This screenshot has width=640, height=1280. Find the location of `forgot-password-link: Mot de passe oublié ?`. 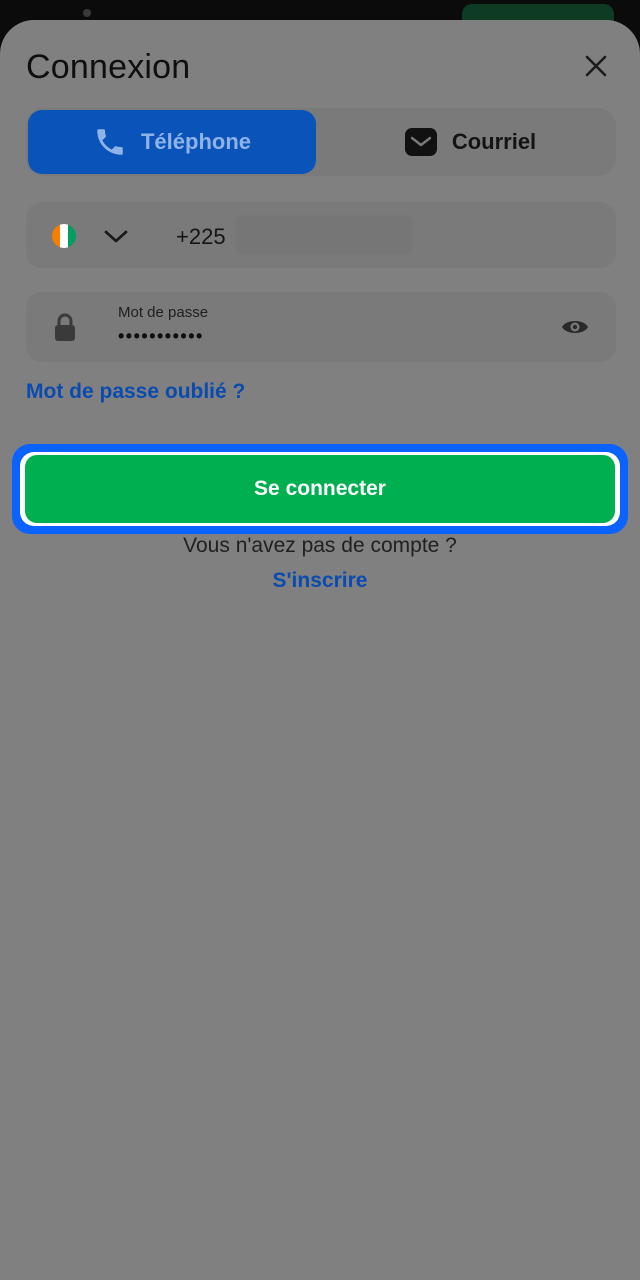

forgot-password-link: Mot de passe oublié ? is located at coordinates (135, 392).